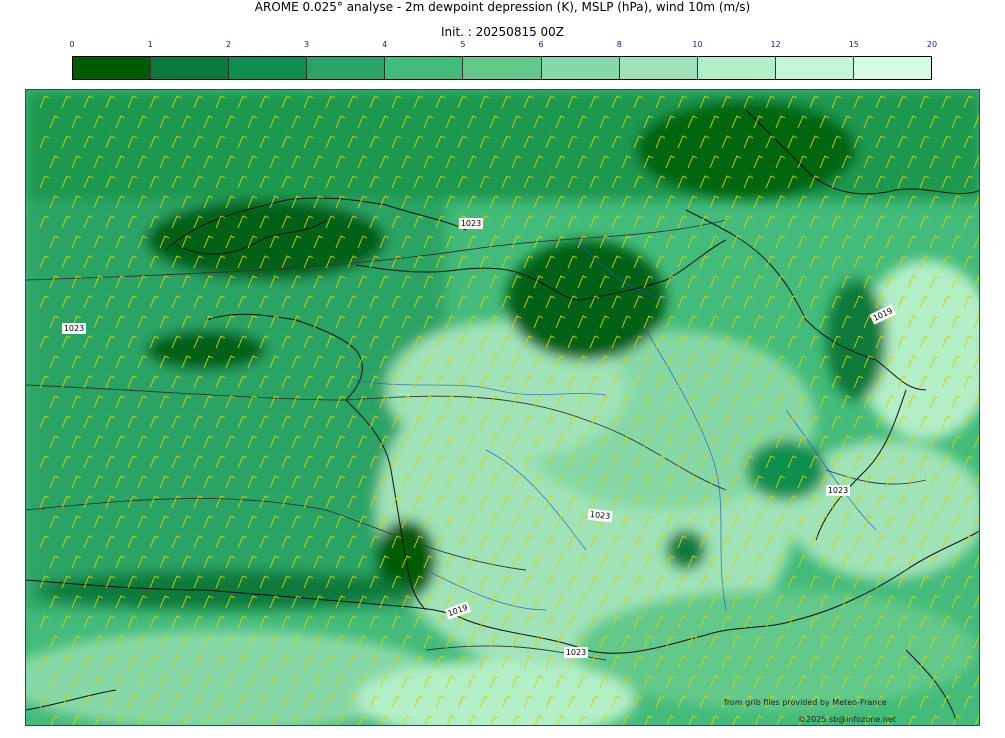 The image size is (1005, 738). What do you see at coordinates (463, 44) in the screenshot?
I see `colorbar-tick-label: 5` at bounding box center [463, 44].